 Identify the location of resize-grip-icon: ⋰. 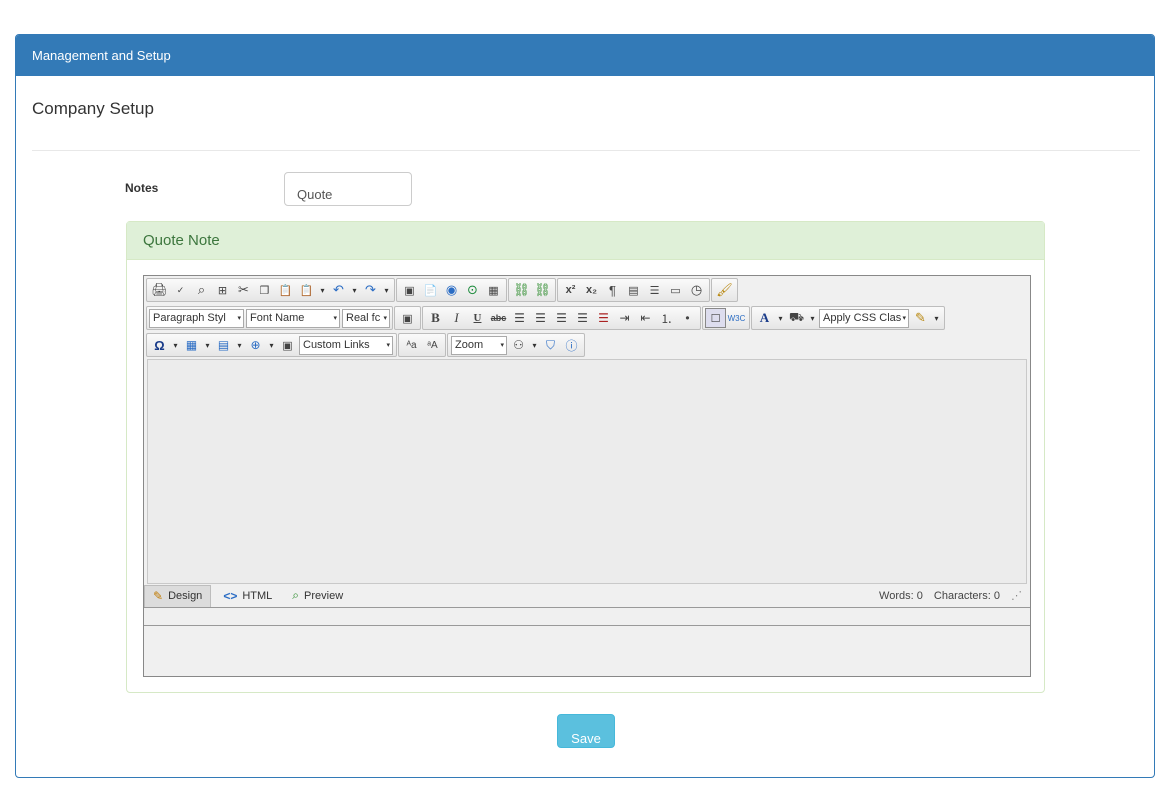
(1016, 596).